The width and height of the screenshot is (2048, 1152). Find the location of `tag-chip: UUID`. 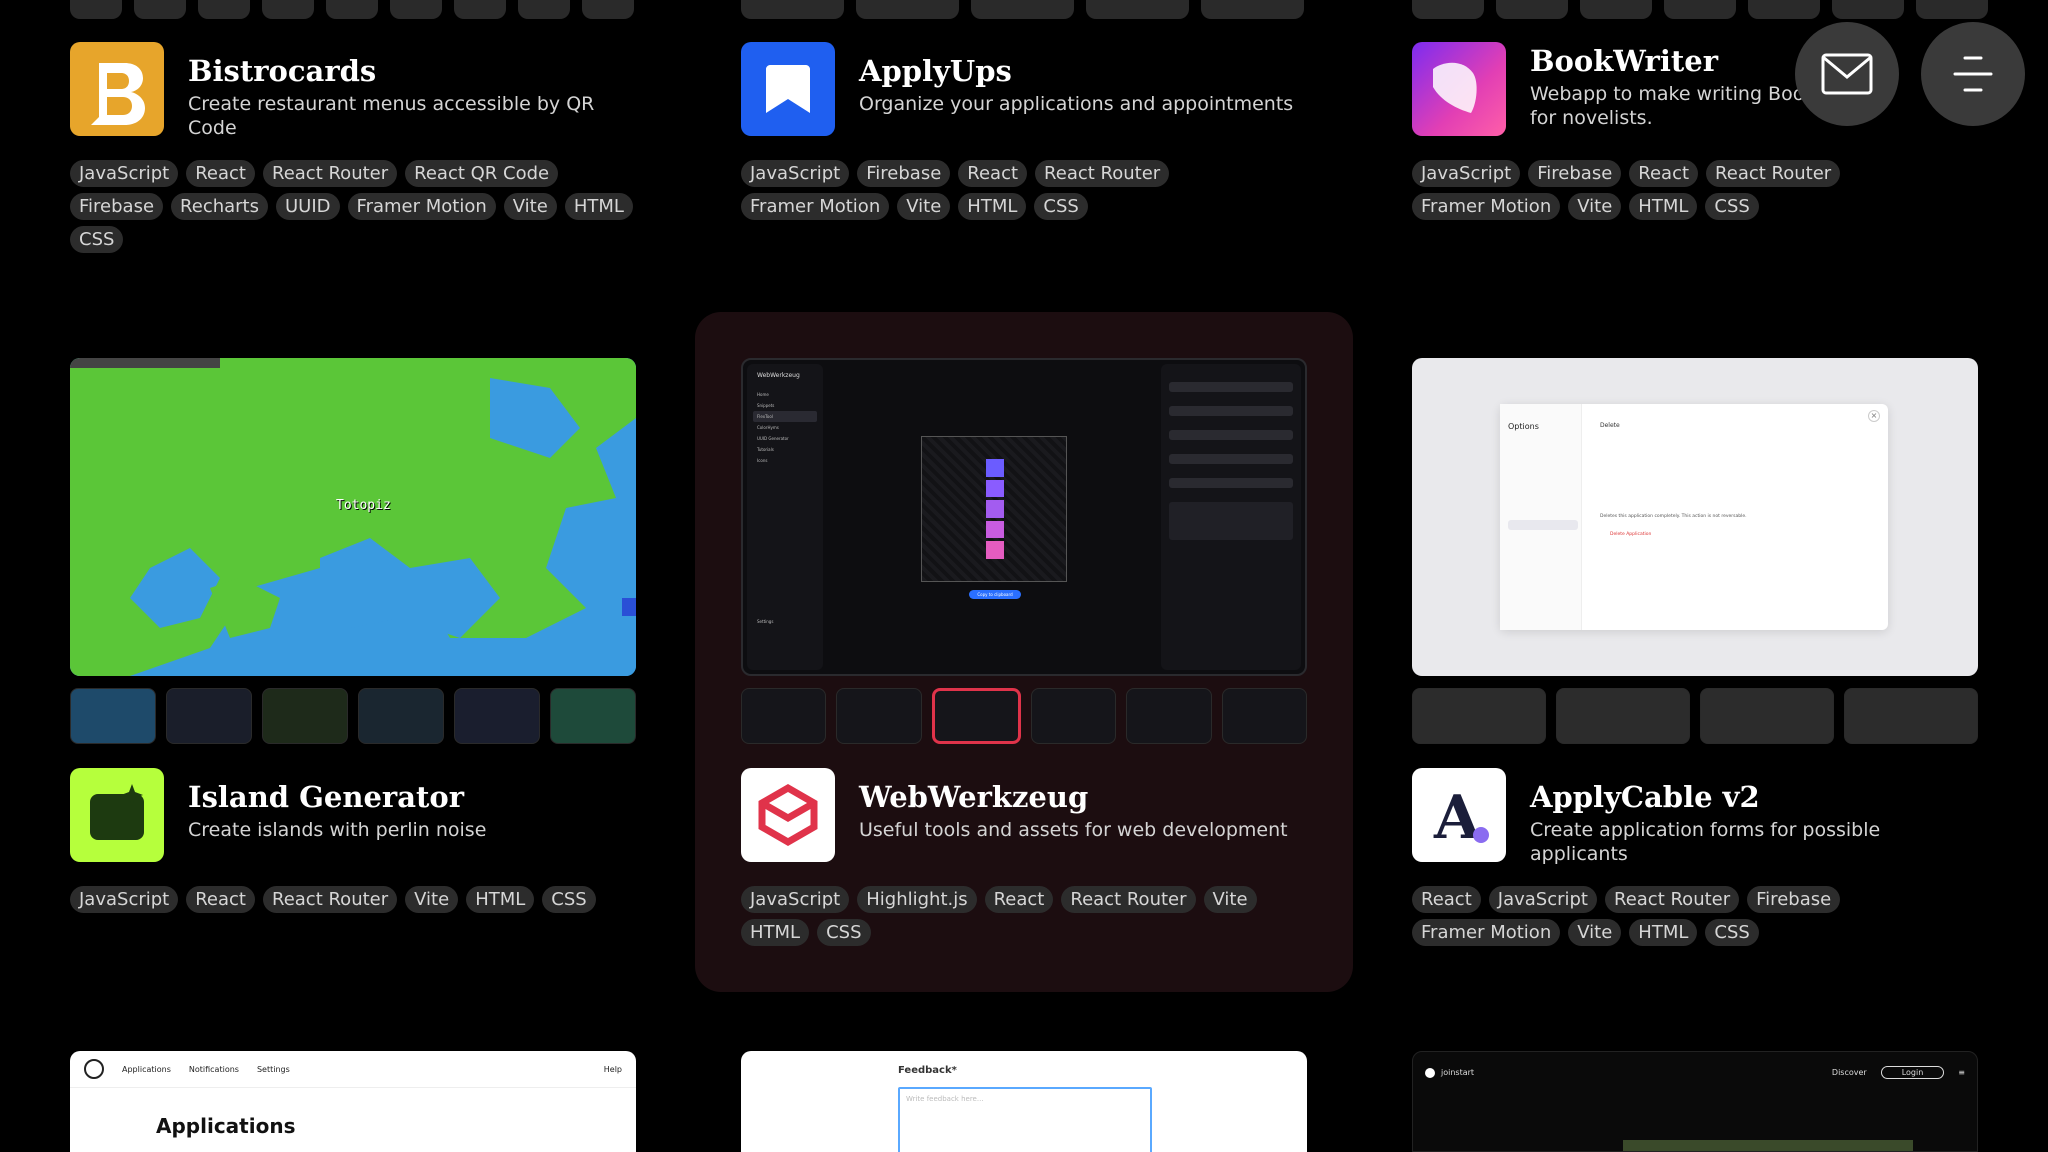

tag-chip: UUID is located at coordinates (308, 206).